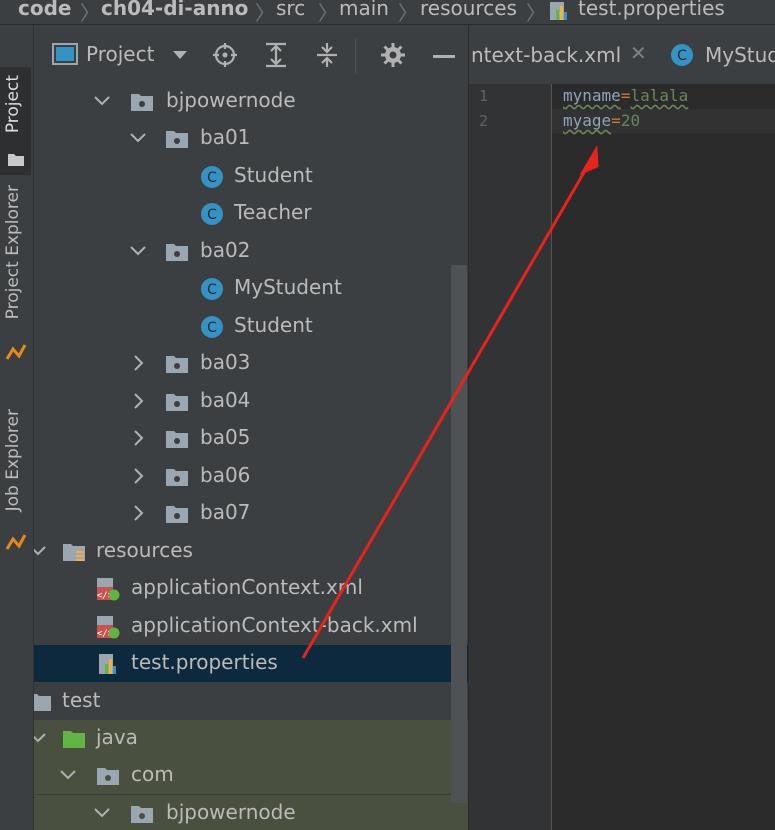 This screenshot has width=775, height=830. Describe the element at coordinates (288, 287) in the screenshot. I see `tree-item-label: MyStudent` at that location.